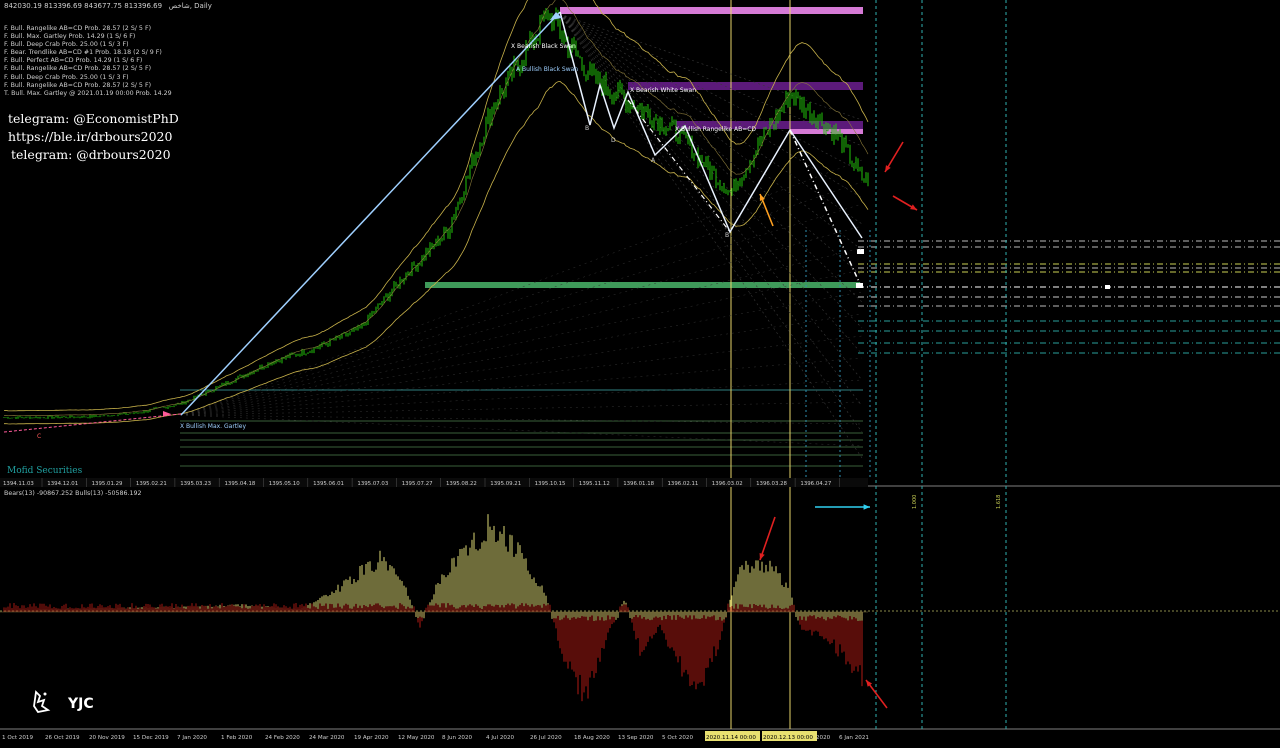  I want to click on green-zone, so click(642, 285).